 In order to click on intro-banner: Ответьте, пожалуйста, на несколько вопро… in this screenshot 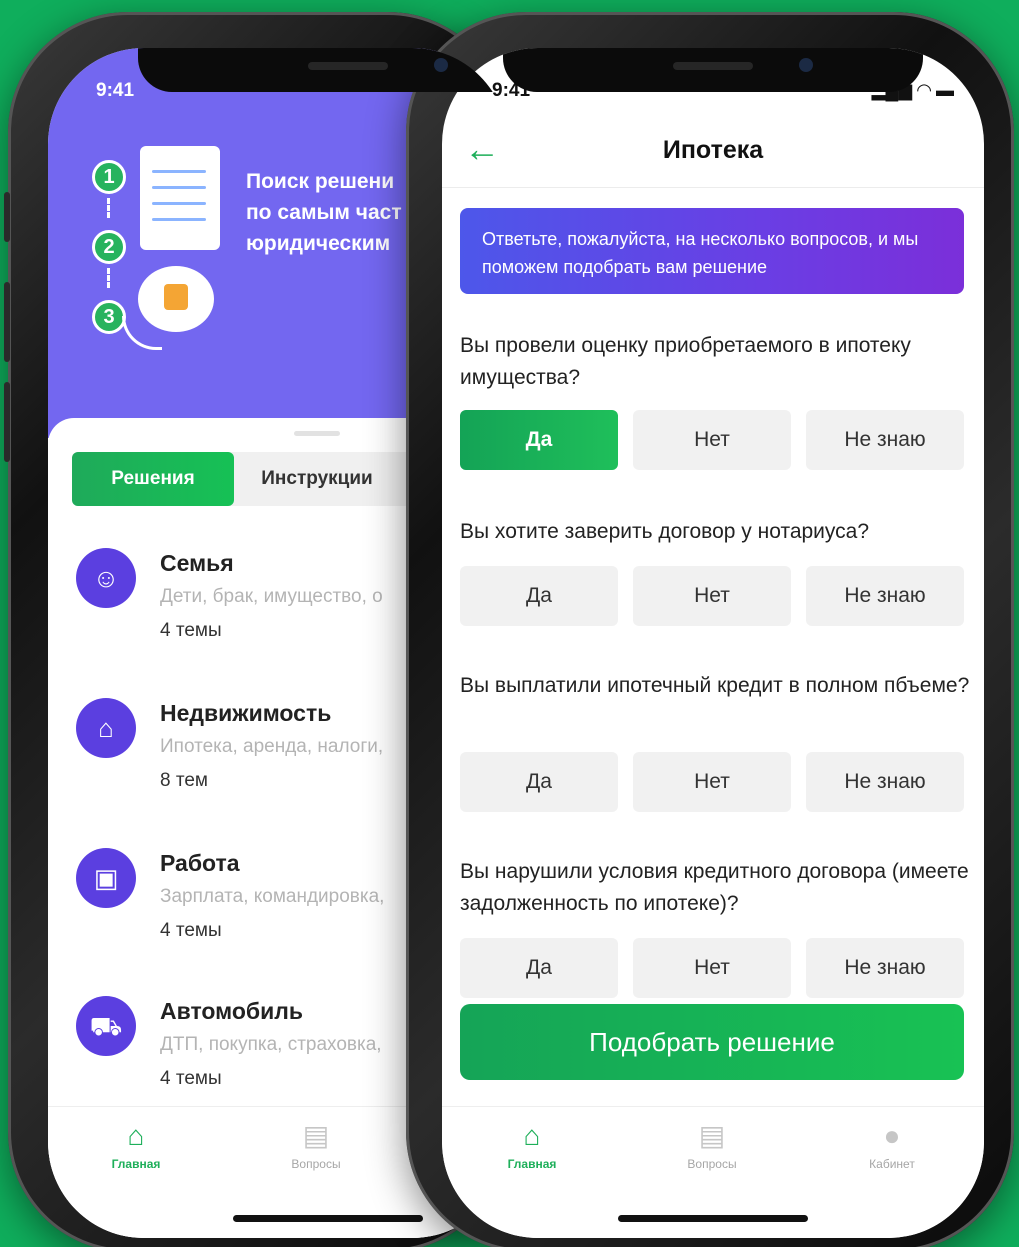, I will do `click(712, 251)`.